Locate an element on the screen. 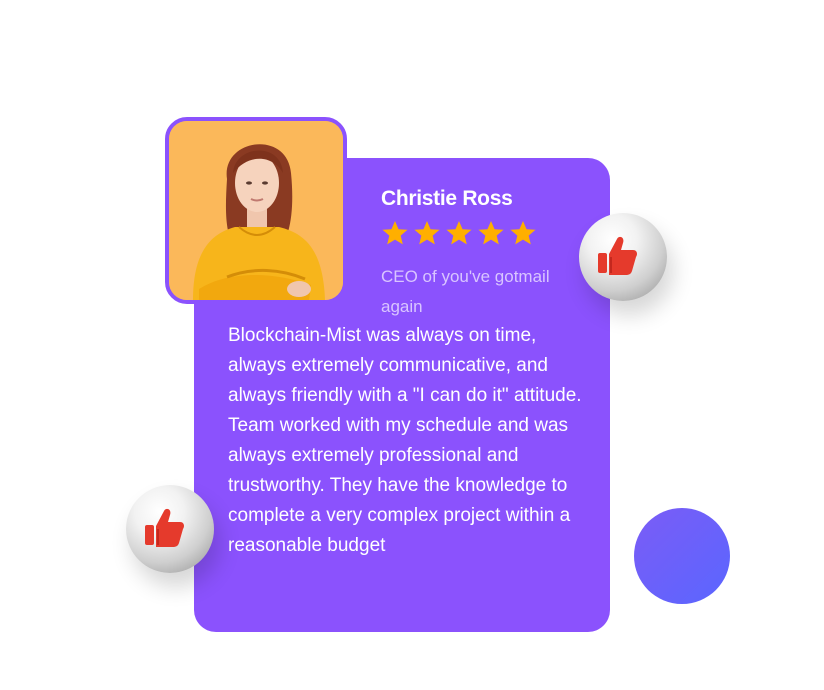 The image size is (824, 690). avatar is located at coordinates (256, 210).